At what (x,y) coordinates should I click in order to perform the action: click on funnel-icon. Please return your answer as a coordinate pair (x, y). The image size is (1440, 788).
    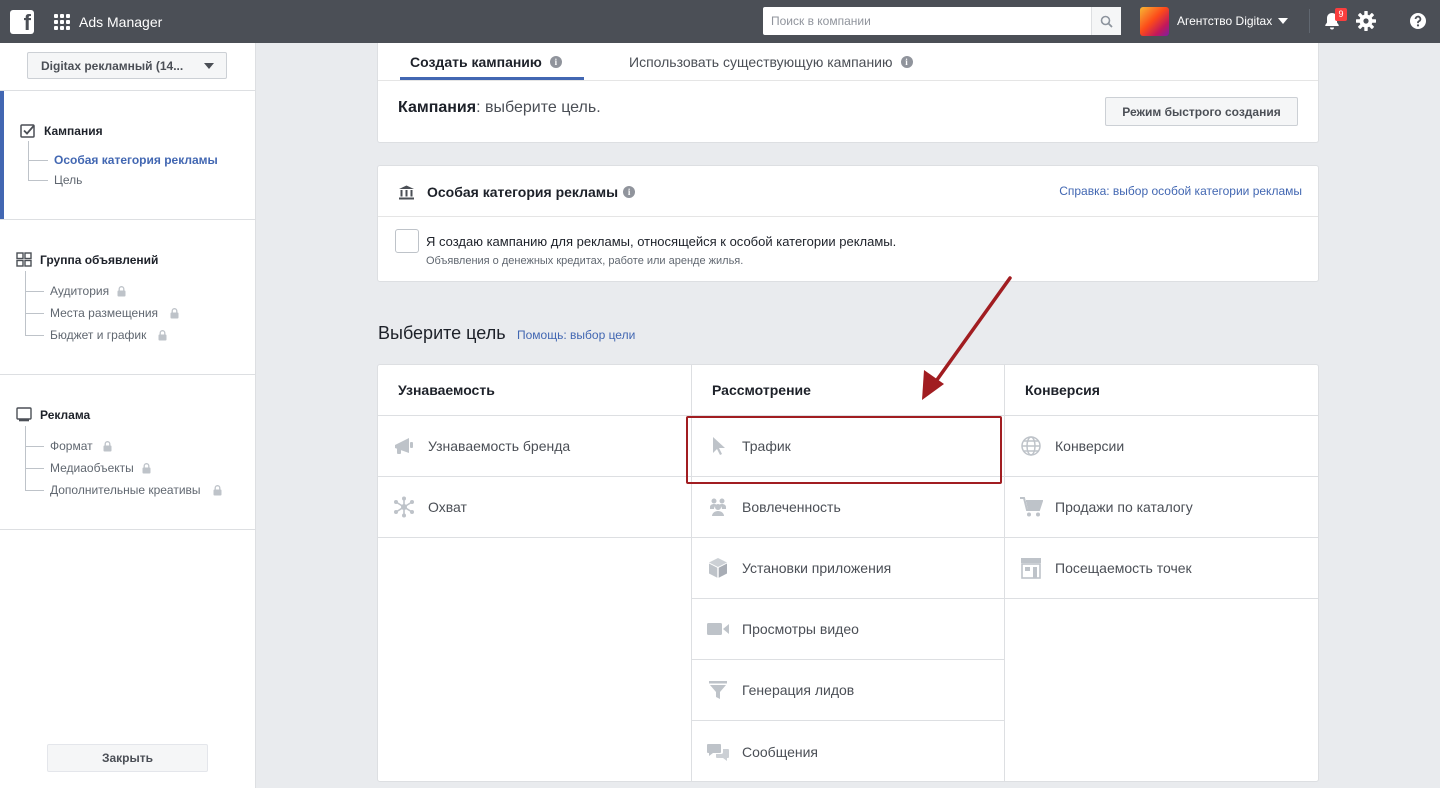
    Looking at the image, I should click on (718, 690).